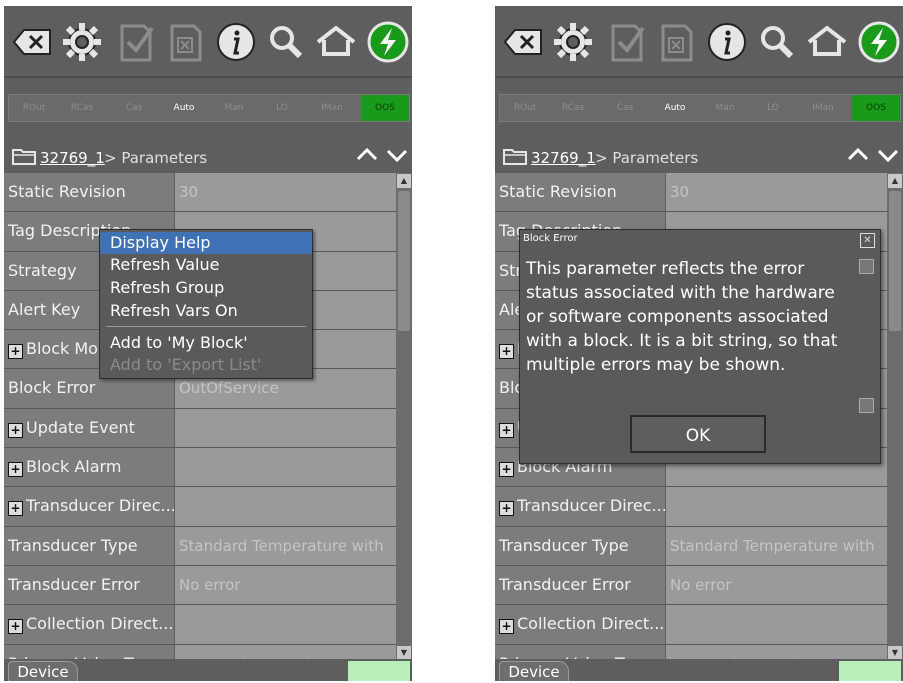 The image size is (903, 683). What do you see at coordinates (698, 434) in the screenshot?
I see `ok-button: OK` at bounding box center [698, 434].